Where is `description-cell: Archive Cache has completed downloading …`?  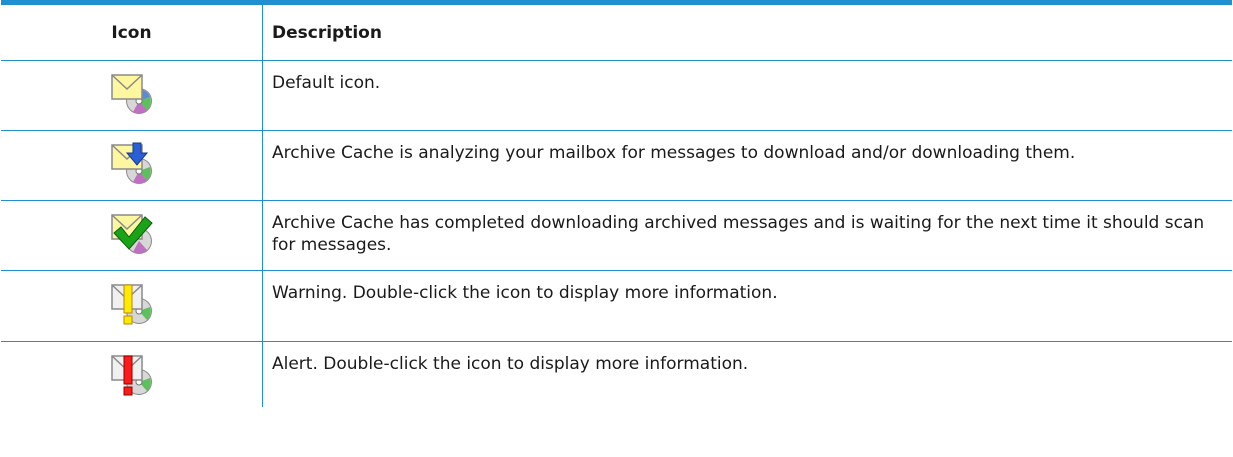
description-cell: Archive Cache has completed downloading … is located at coordinates (738, 234).